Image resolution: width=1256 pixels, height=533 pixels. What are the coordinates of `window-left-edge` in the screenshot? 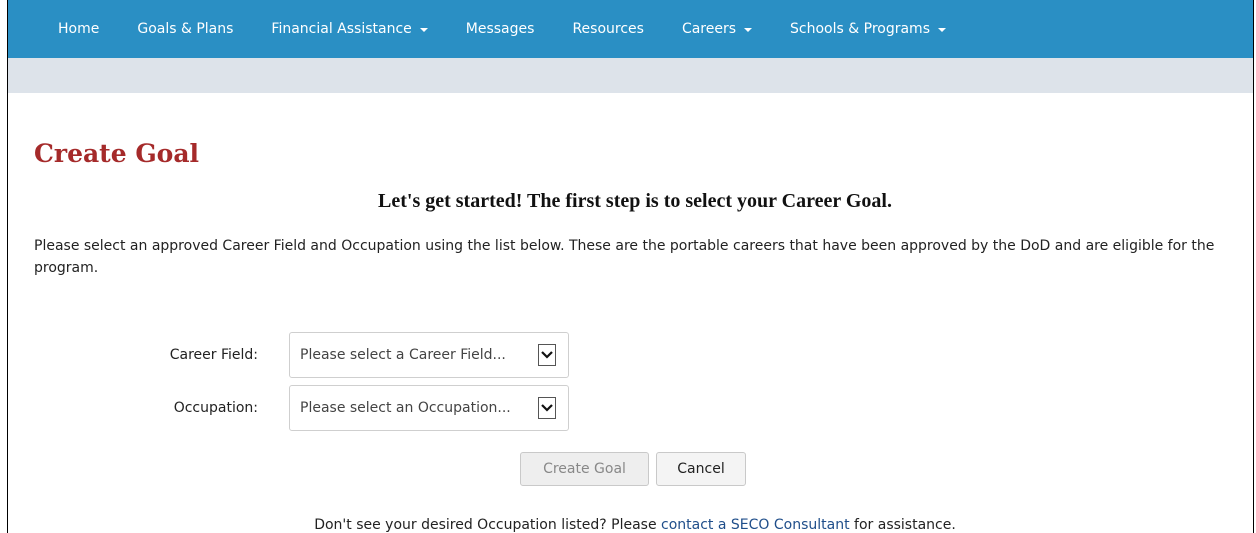 It's located at (4, 266).